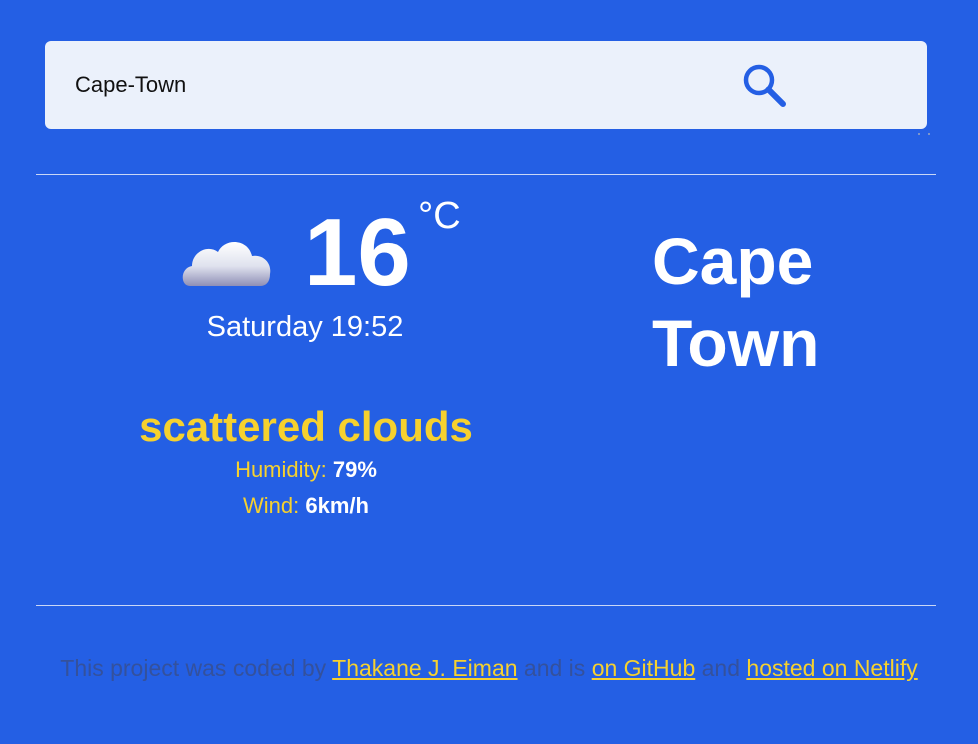 This screenshot has height=744, width=978. I want to click on footer-text: This project was coded by, so click(193, 668).